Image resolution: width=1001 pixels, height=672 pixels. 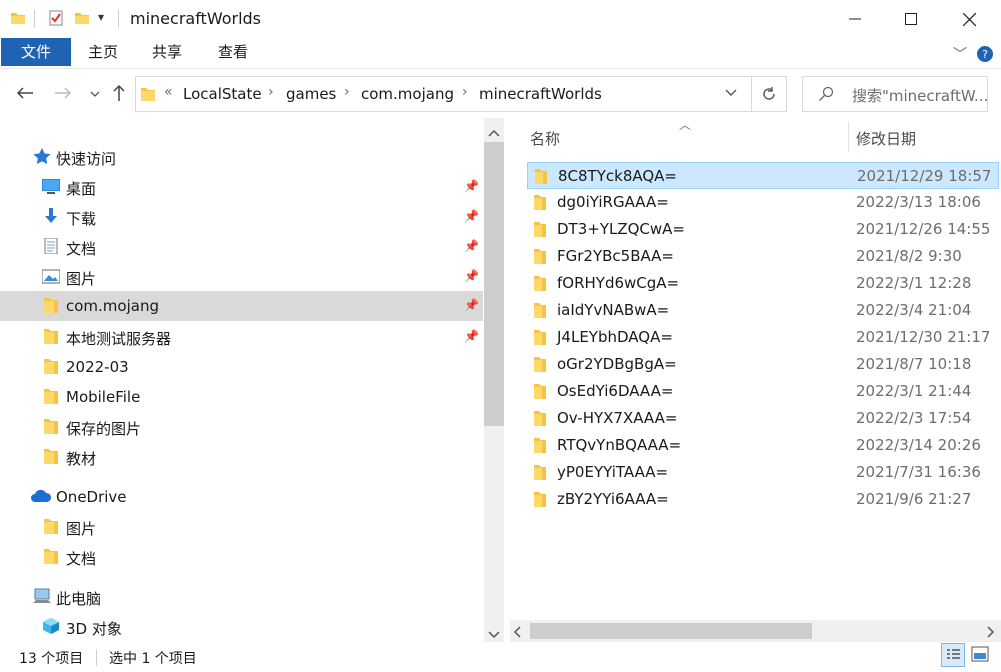 What do you see at coordinates (168, 92) in the screenshot?
I see `address-overflow: «` at bounding box center [168, 92].